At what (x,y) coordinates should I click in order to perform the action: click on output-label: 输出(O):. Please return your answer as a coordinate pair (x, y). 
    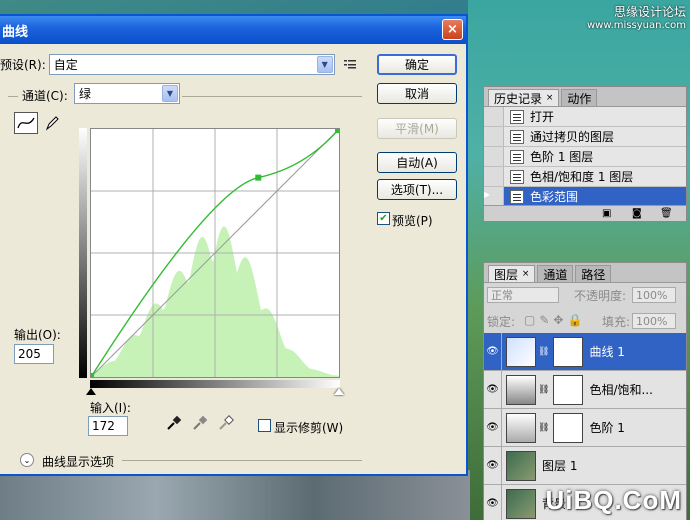
    Looking at the image, I should click on (37, 335).